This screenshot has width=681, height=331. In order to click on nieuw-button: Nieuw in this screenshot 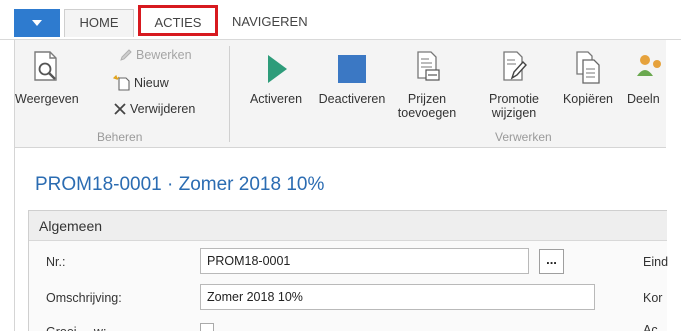, I will do `click(141, 83)`.